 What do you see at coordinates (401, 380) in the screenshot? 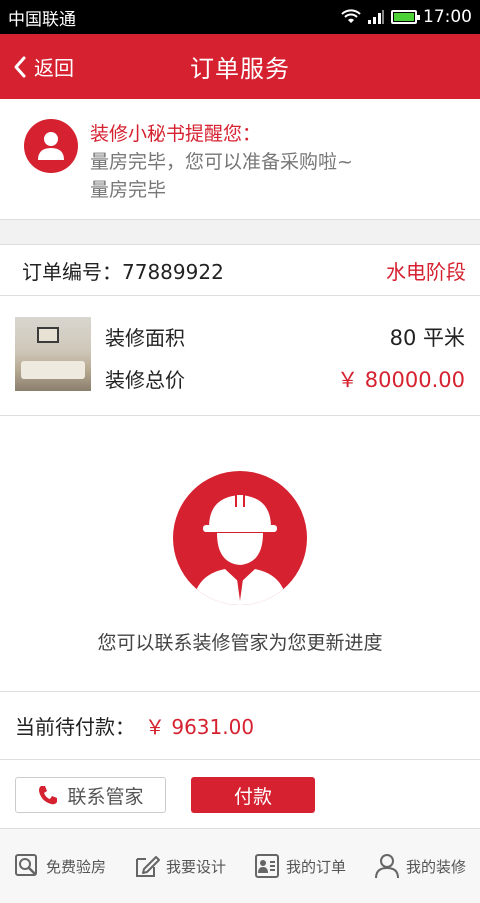
I see `total-price-value: ￥ 80000.00` at bounding box center [401, 380].